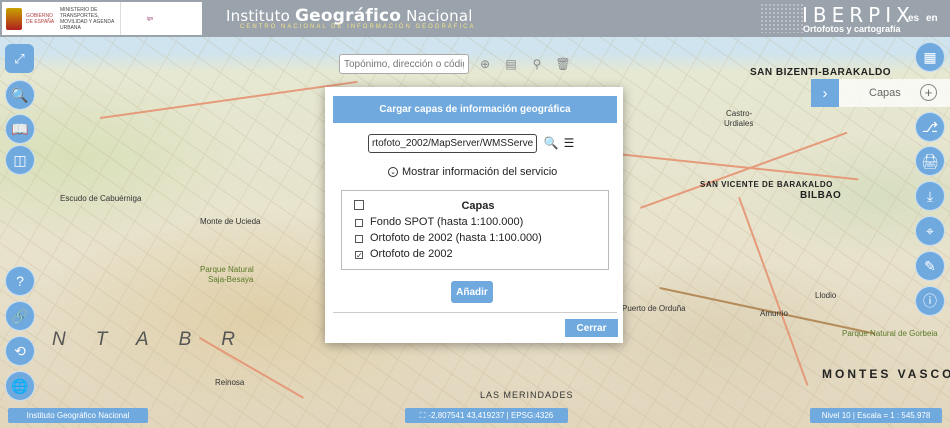  Describe the element at coordinates (739, 113) in the screenshot. I see `place-label: Castro-` at that location.